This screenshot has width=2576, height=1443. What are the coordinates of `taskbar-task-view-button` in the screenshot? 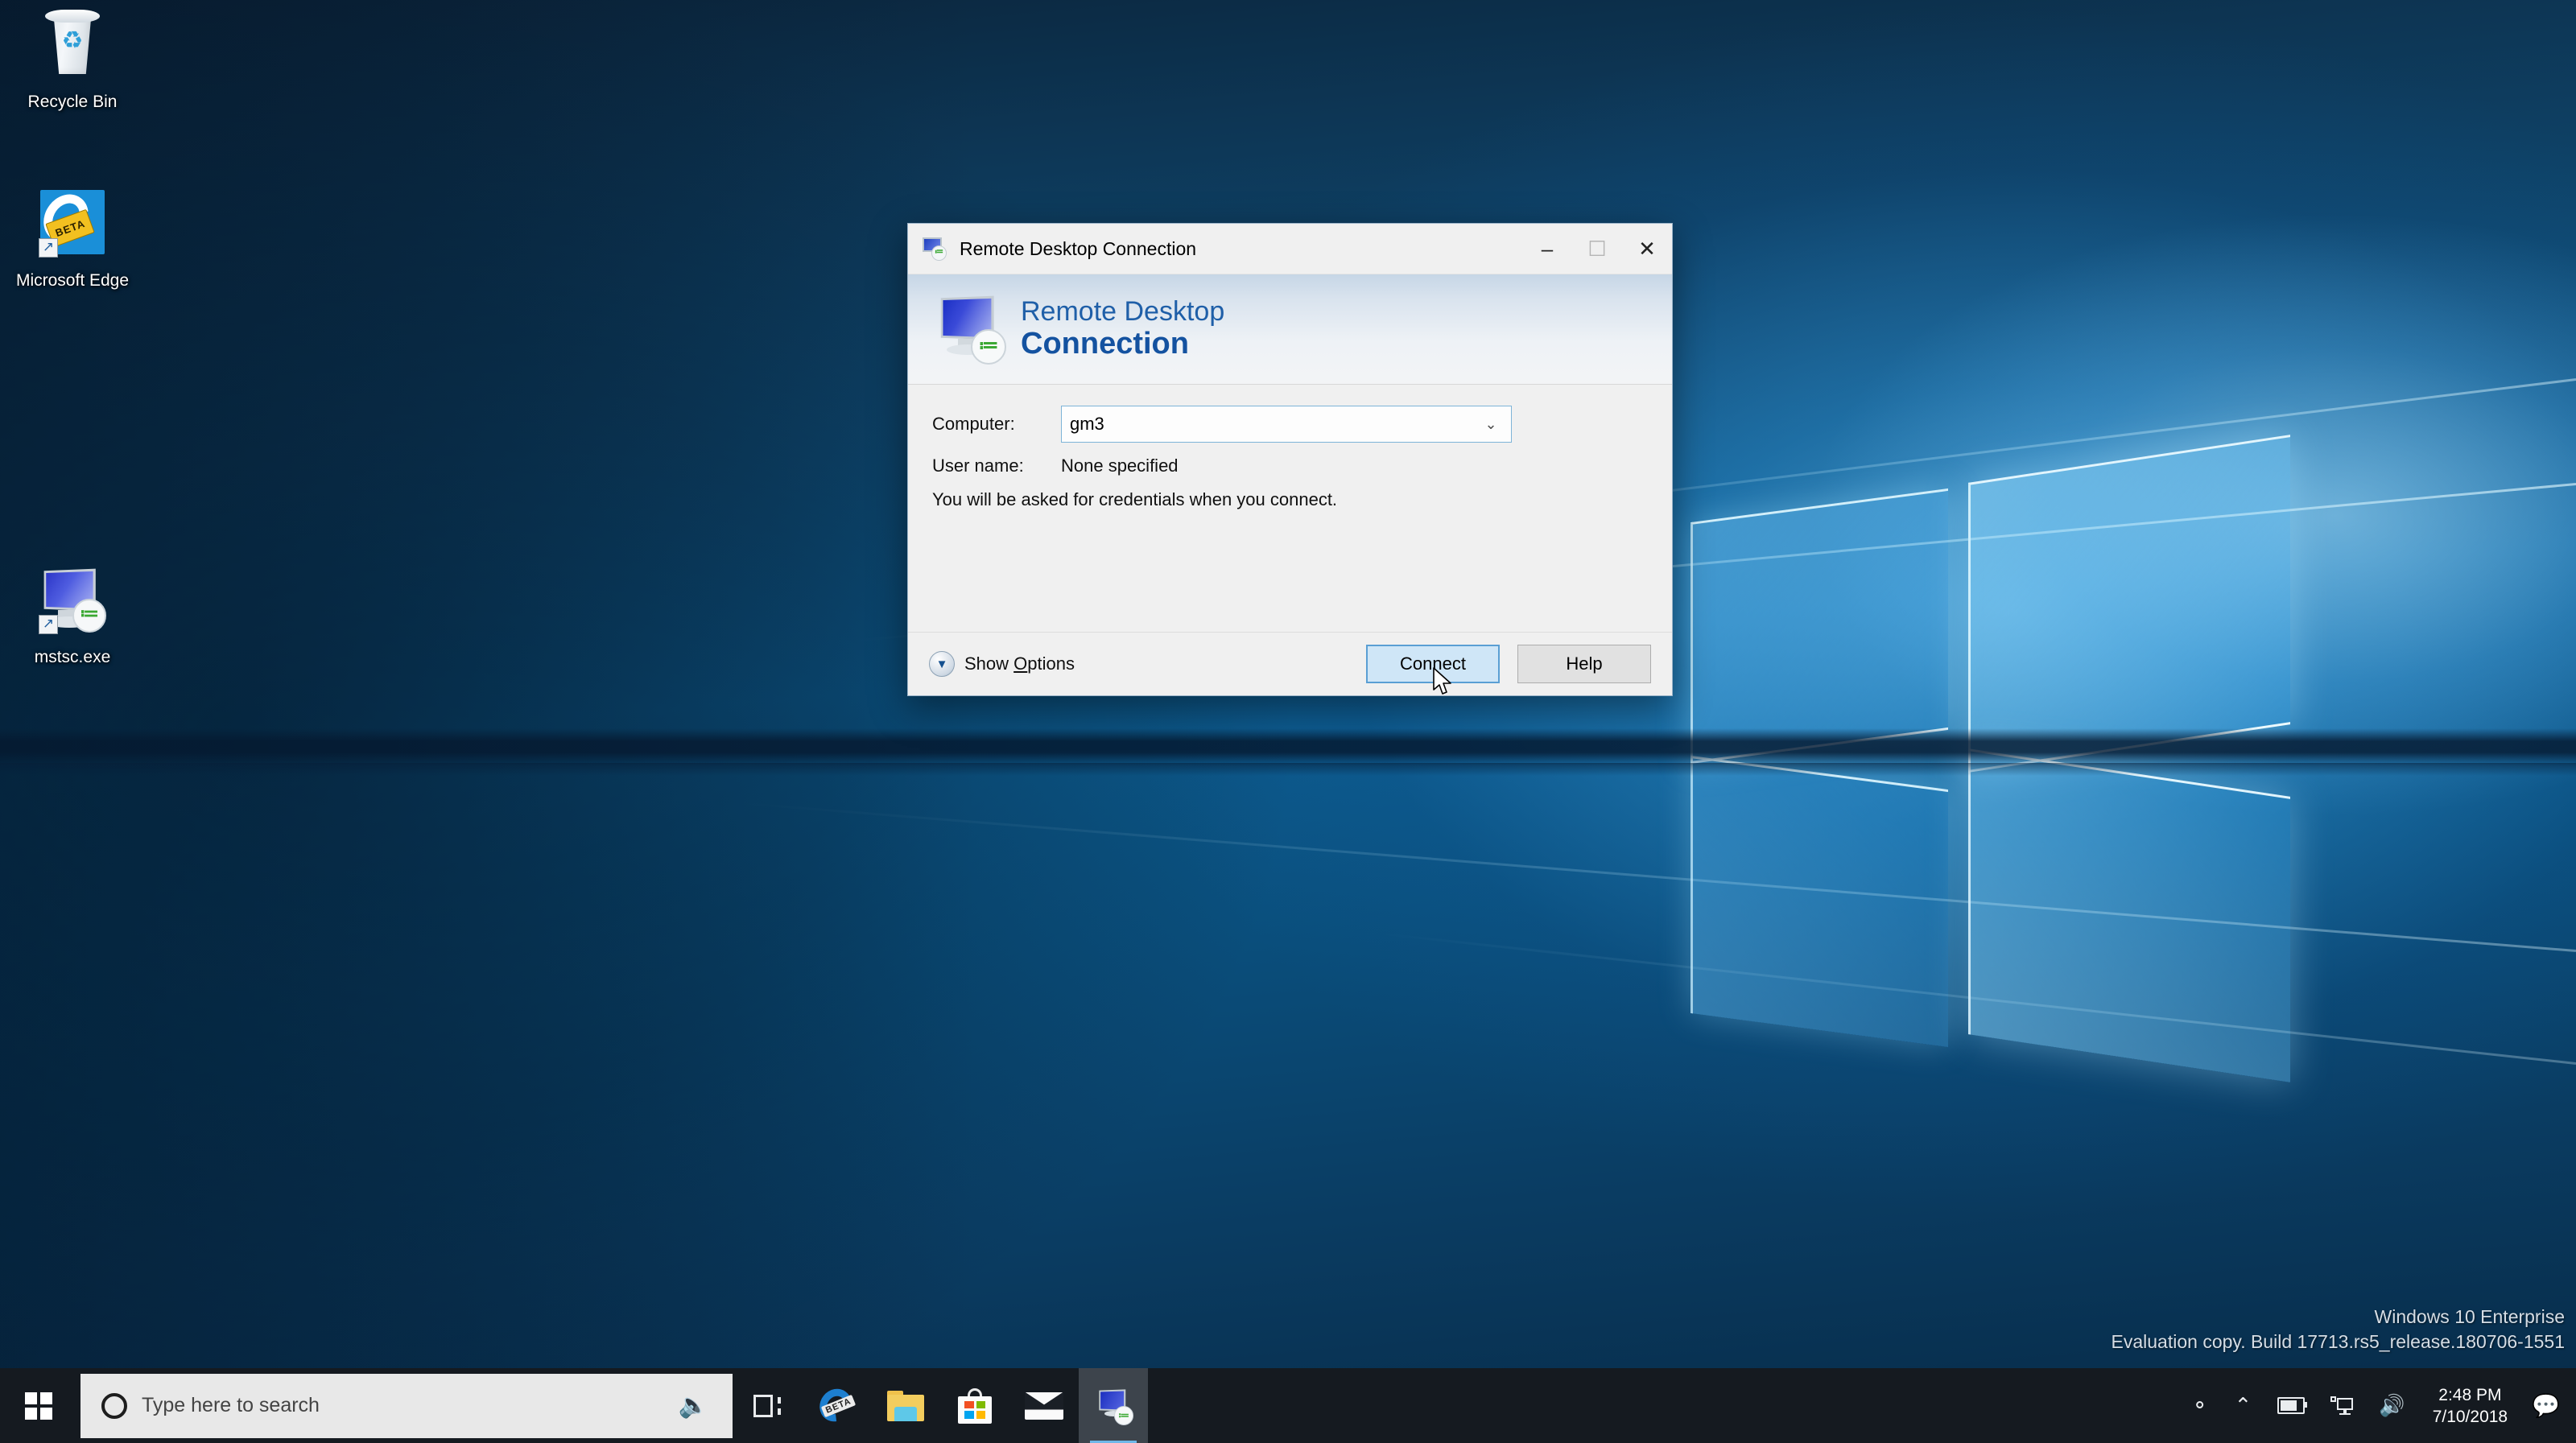 It's located at (767, 1405).